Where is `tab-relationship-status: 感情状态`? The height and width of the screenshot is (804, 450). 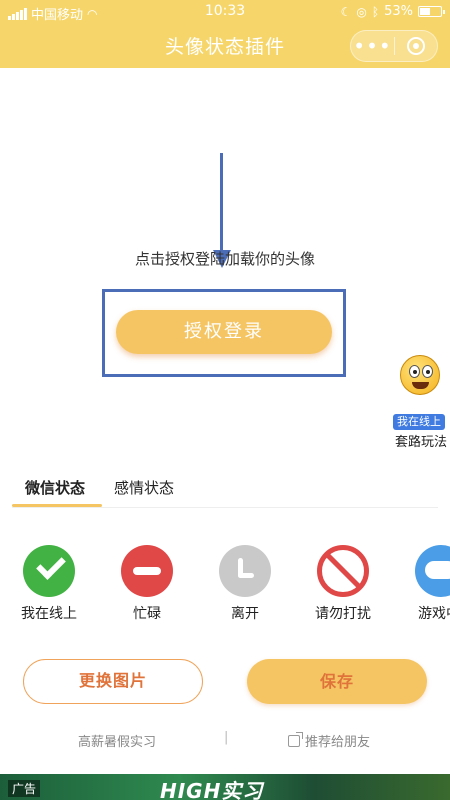
tab-relationship-status: 感情状态 is located at coordinates (144, 487).